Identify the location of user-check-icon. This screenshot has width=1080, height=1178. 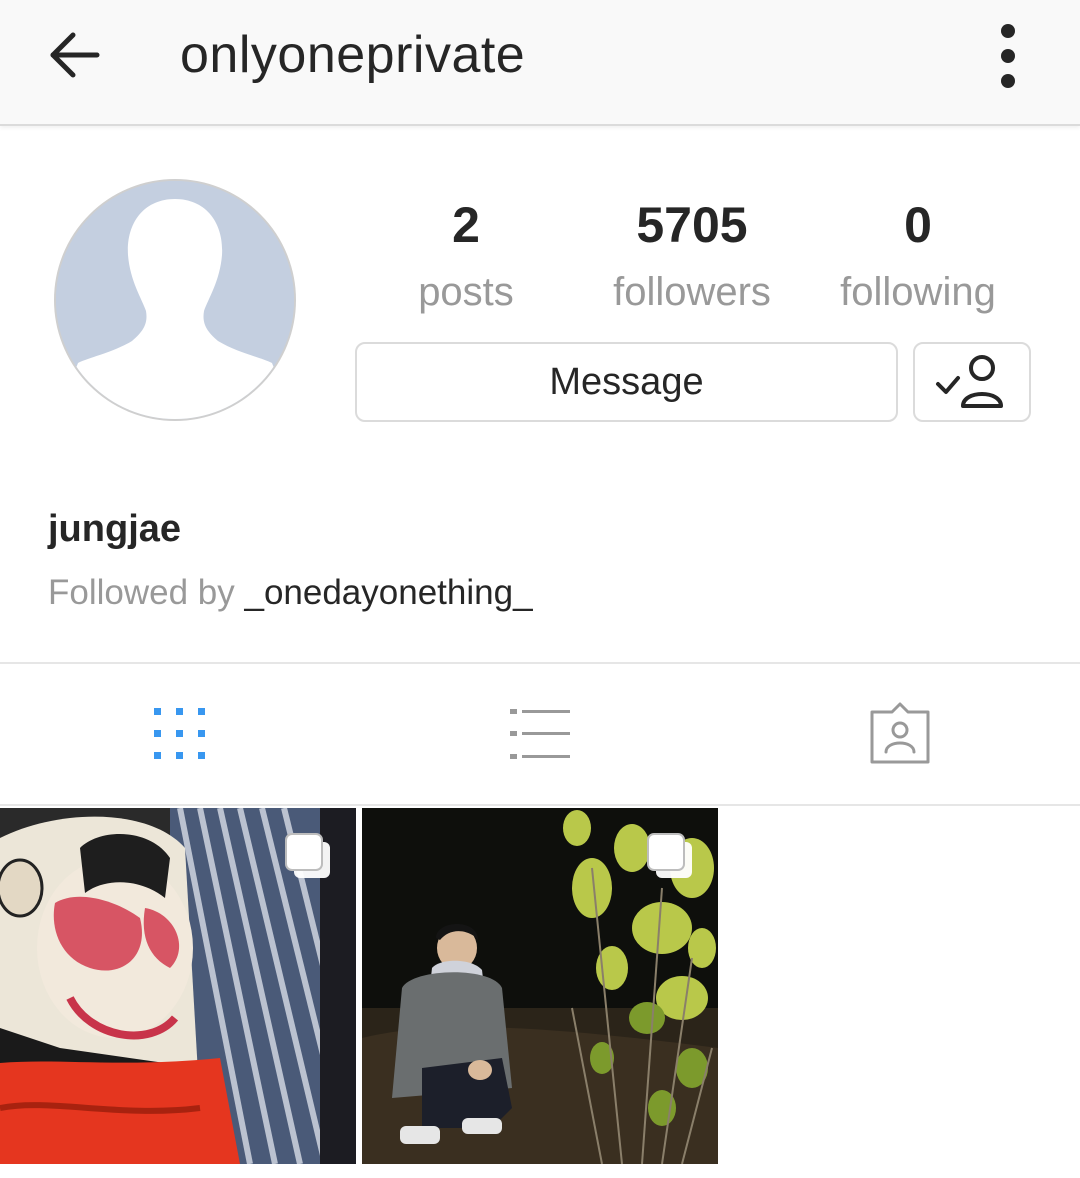
(969, 381).